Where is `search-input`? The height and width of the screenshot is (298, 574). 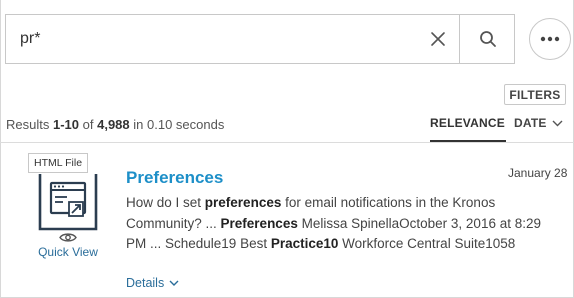
search-input is located at coordinates (211, 39).